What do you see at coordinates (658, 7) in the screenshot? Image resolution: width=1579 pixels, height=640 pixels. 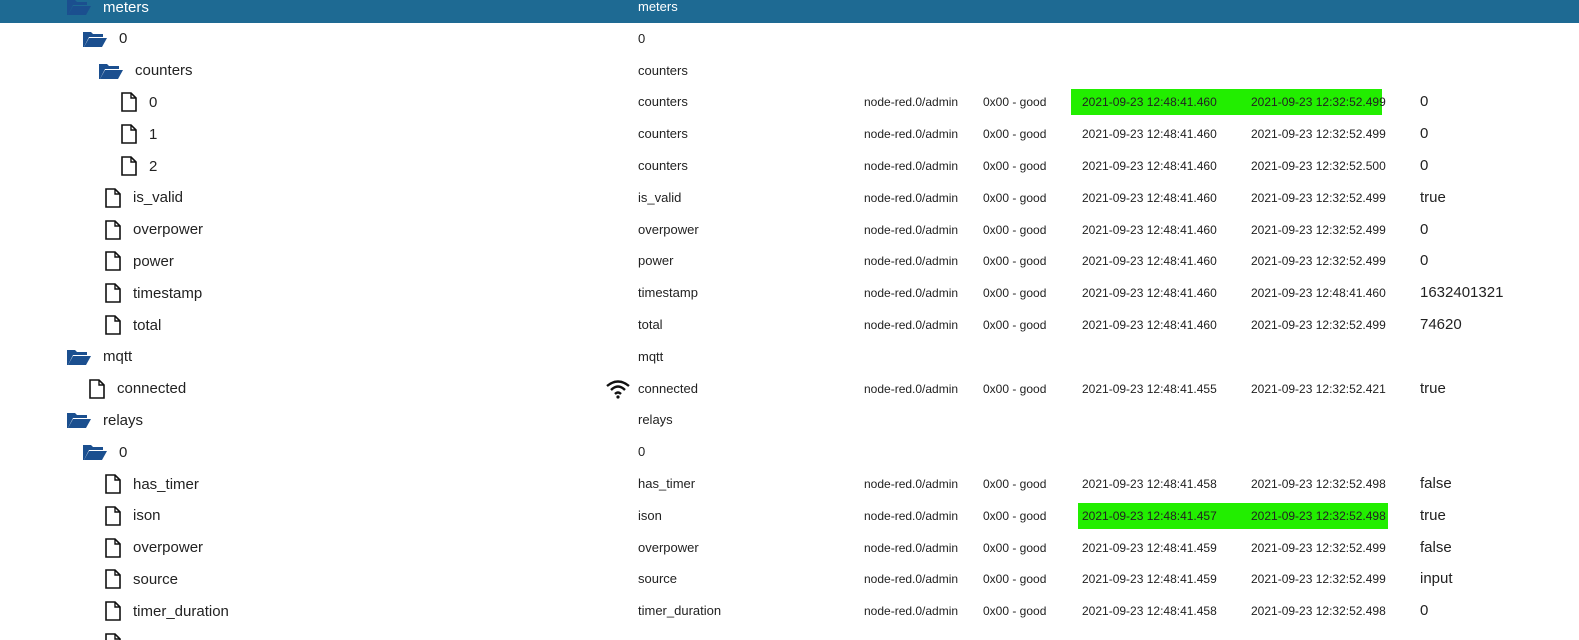 I see `role-cell: meters` at bounding box center [658, 7].